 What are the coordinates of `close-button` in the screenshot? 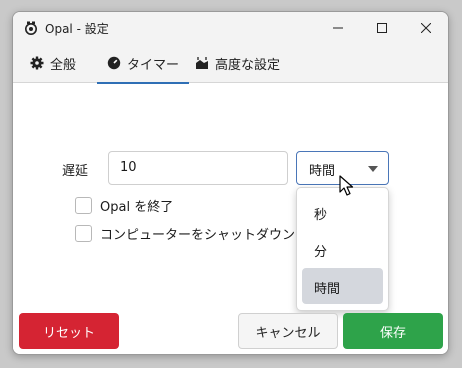 It's located at (426, 27).